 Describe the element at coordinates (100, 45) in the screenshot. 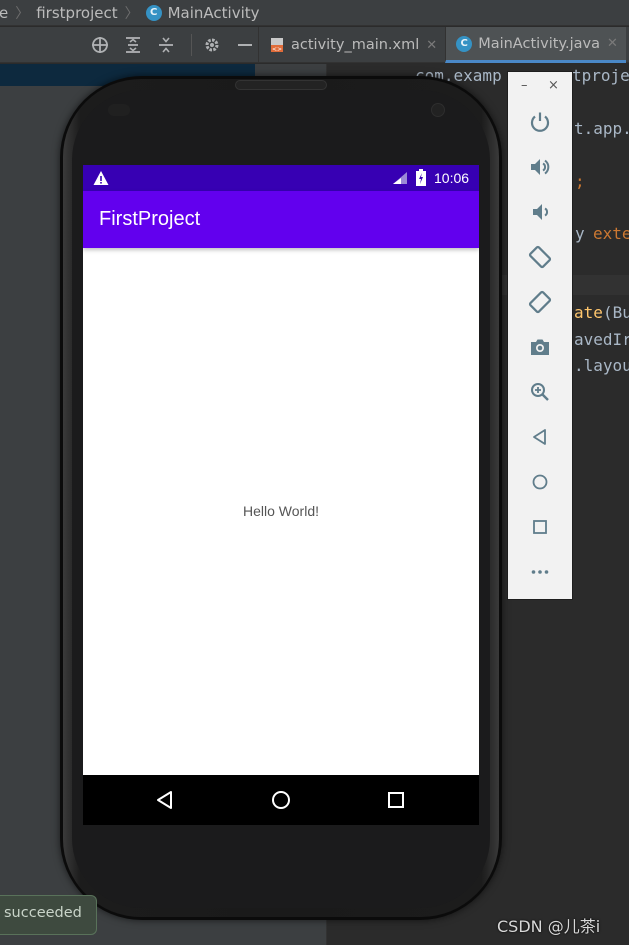

I see `crosshair-icon` at that location.